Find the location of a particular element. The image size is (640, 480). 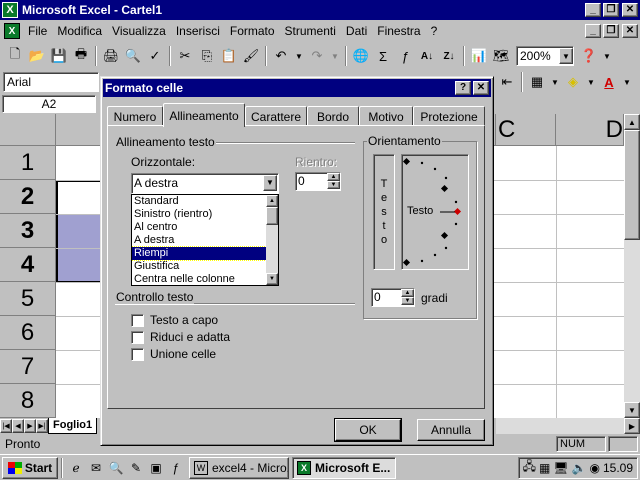

horizontal-alignment-select: A destra ▼ is located at coordinates (205, 183).